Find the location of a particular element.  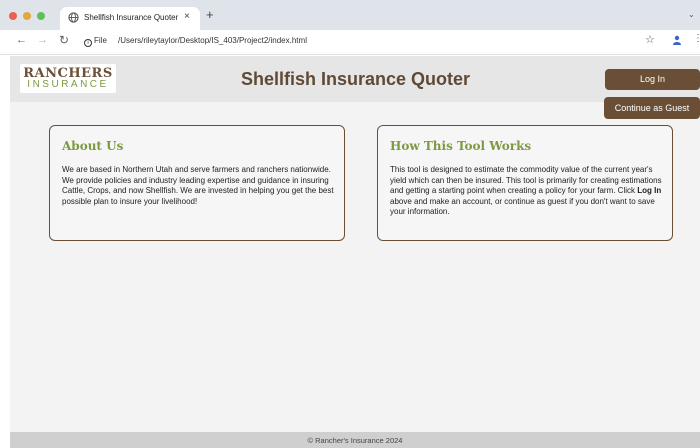

site-info-chip: i File is located at coordinates (95, 41).